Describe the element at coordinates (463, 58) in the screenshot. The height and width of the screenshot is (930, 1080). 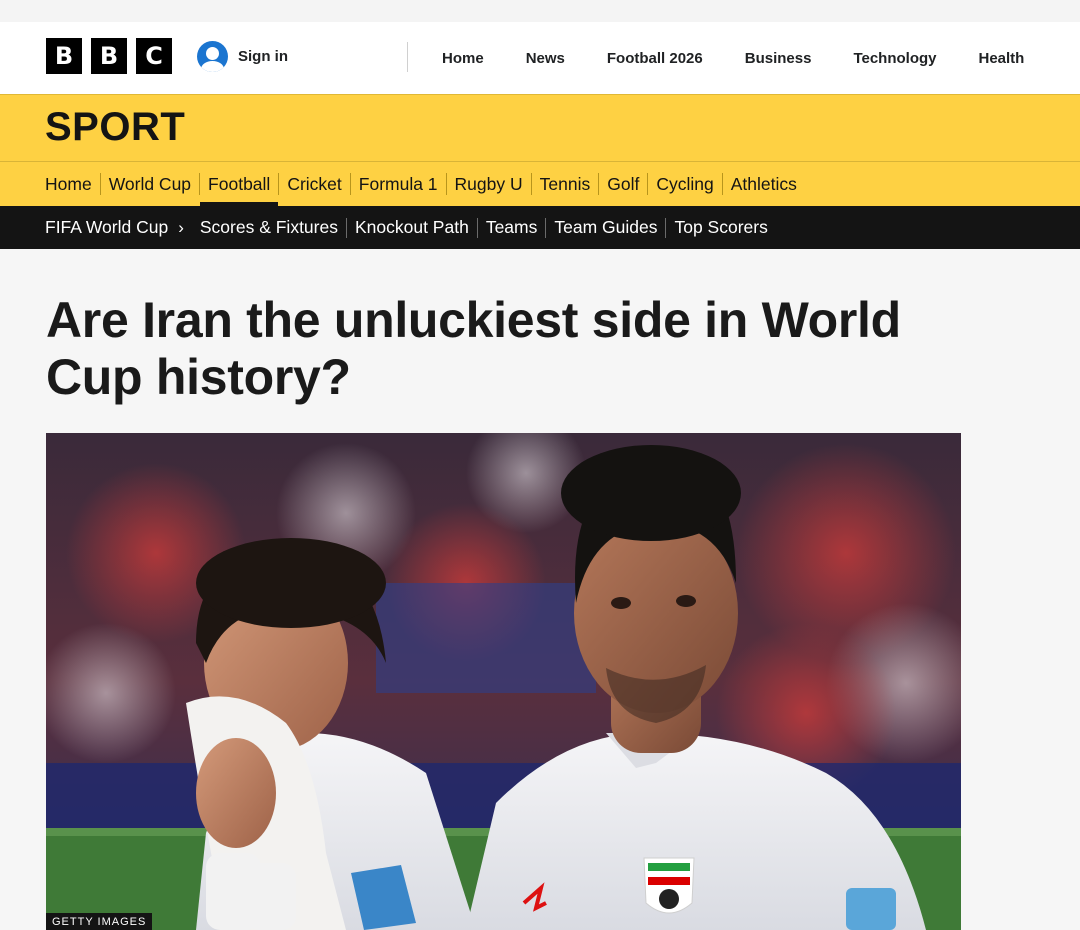
I see `nav-home: Home` at that location.